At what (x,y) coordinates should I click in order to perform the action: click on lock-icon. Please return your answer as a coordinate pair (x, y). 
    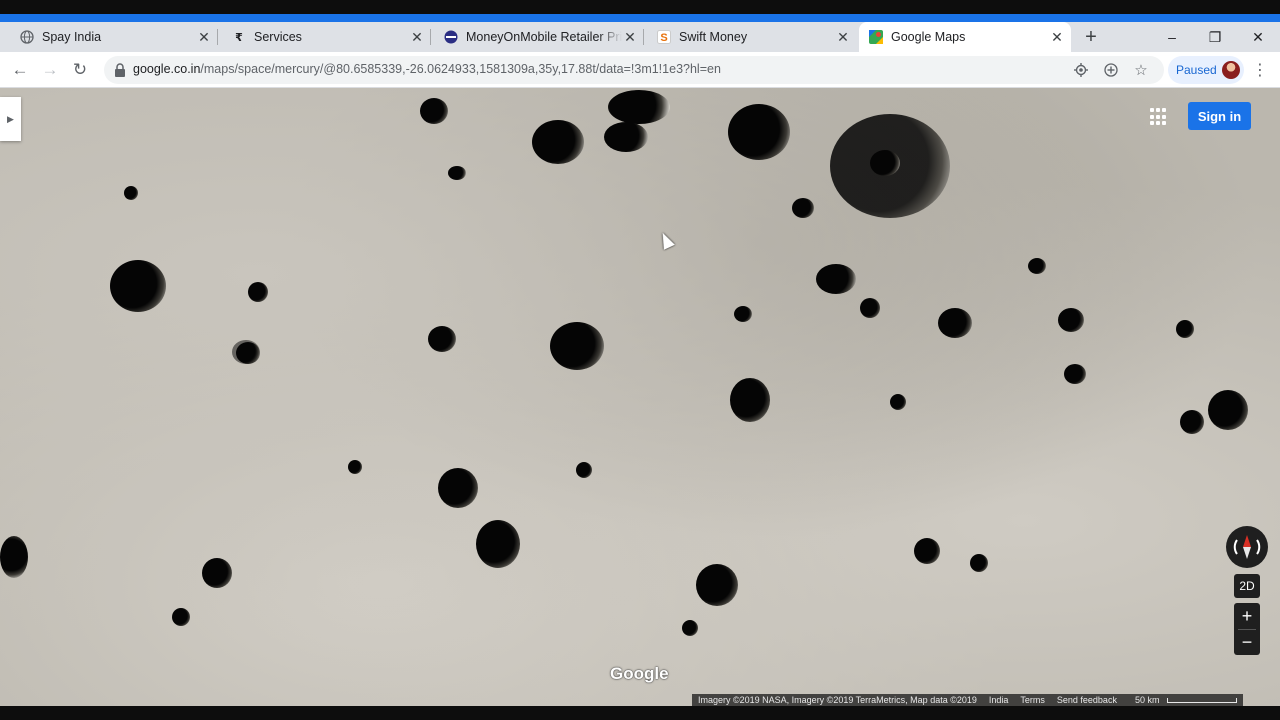
    Looking at the image, I should click on (120, 70).